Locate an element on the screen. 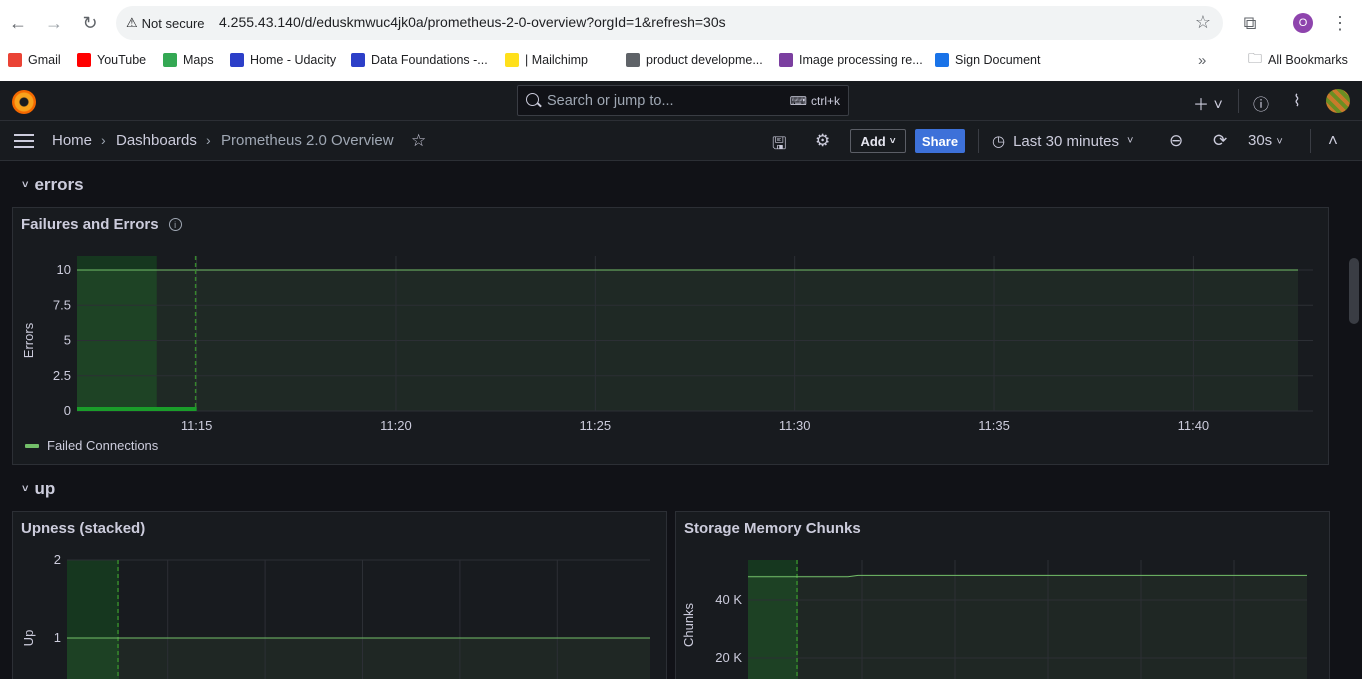  y-tick-label: 2 is located at coordinates (57, 559).